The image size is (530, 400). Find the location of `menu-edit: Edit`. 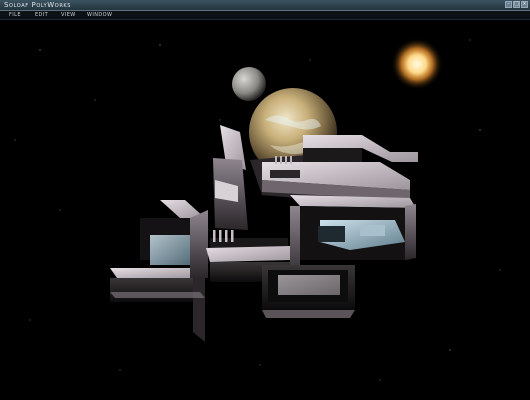

menu-edit: Edit is located at coordinates (39, 15).